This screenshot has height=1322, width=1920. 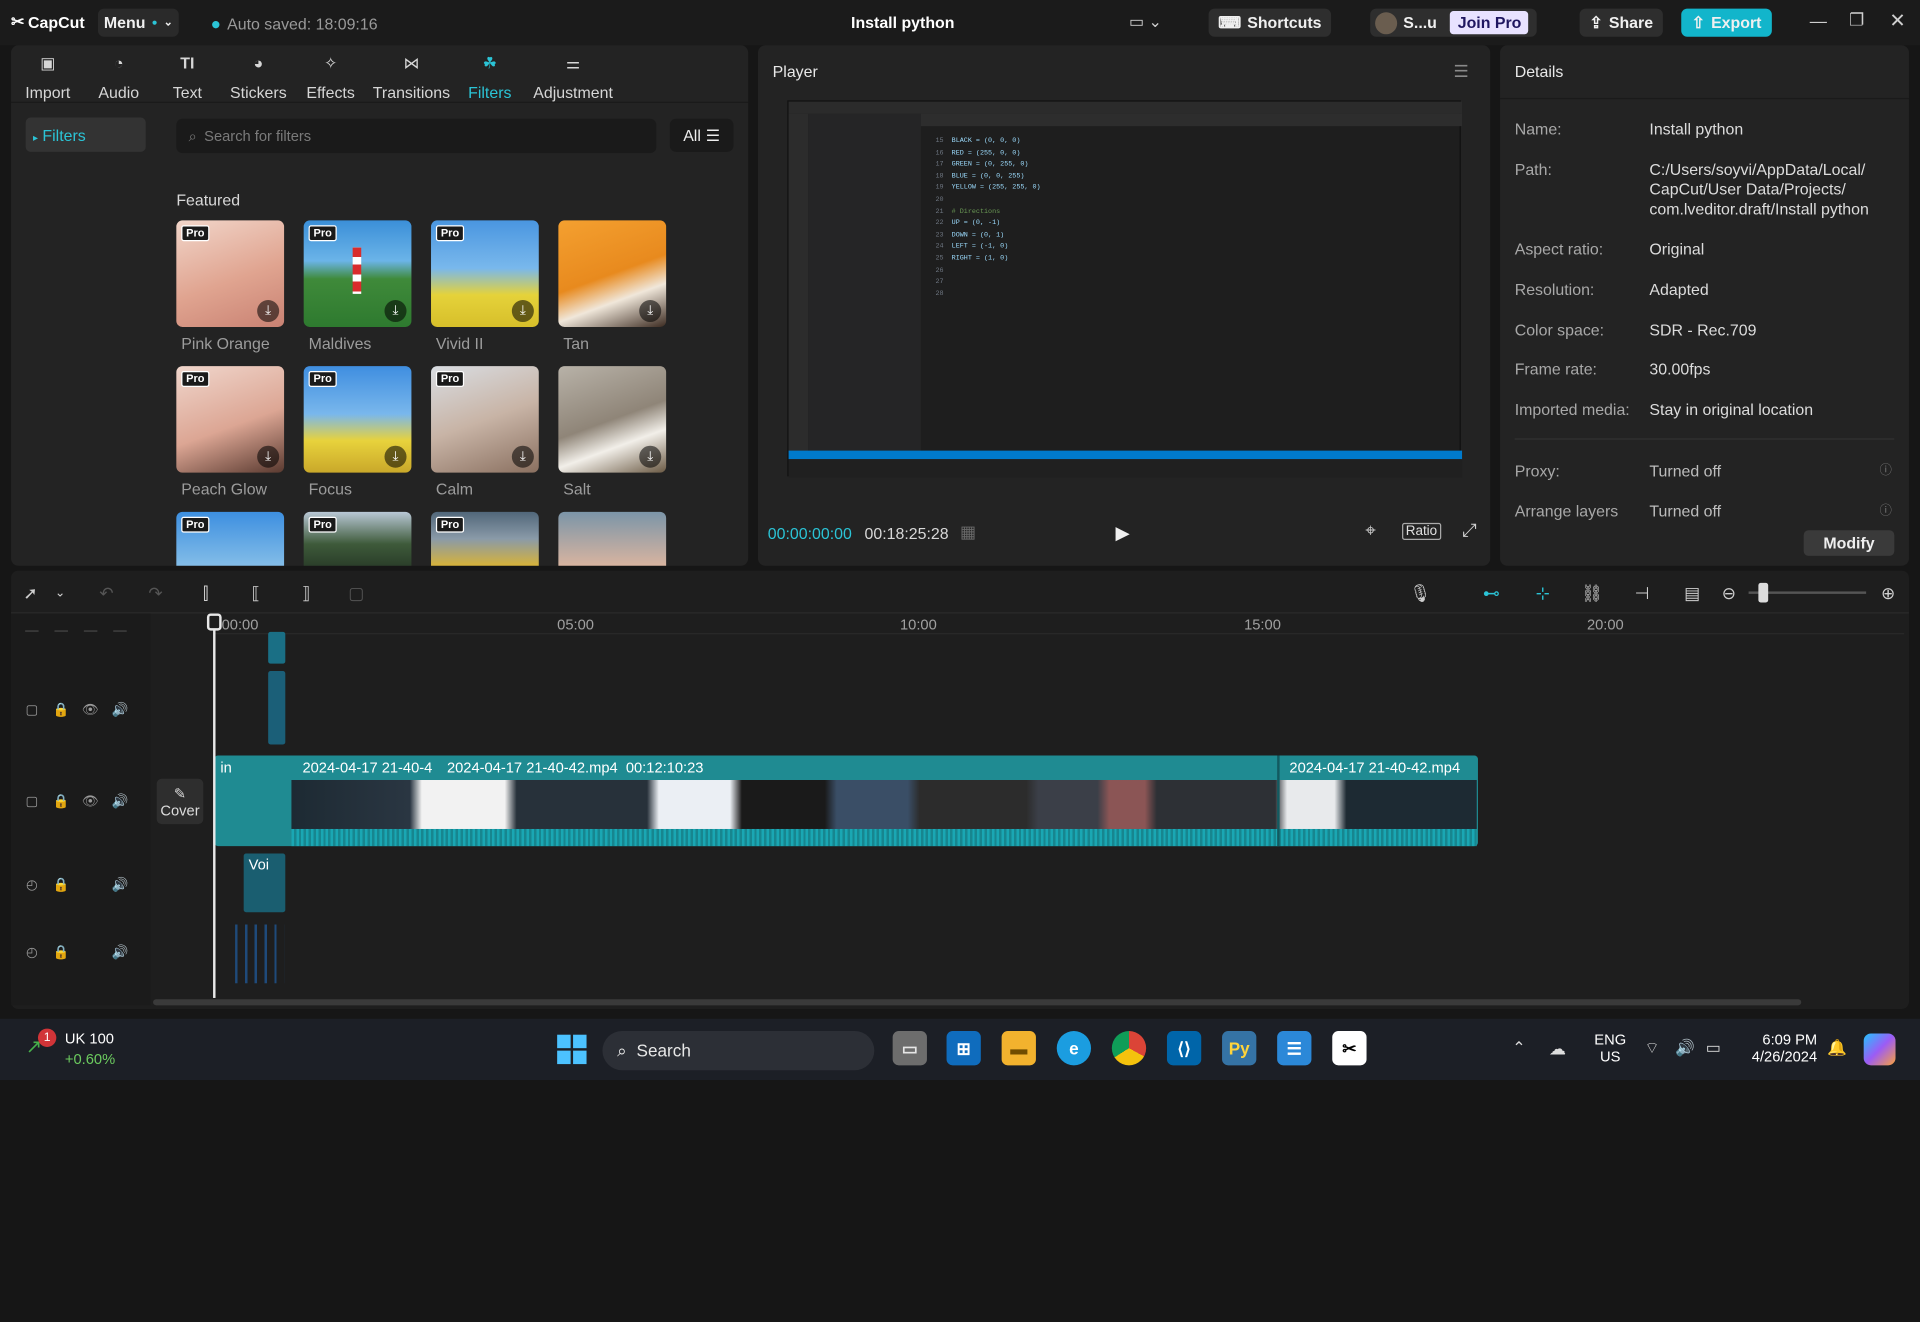 I want to click on battery-icon: ▭, so click(x=1713, y=1048).